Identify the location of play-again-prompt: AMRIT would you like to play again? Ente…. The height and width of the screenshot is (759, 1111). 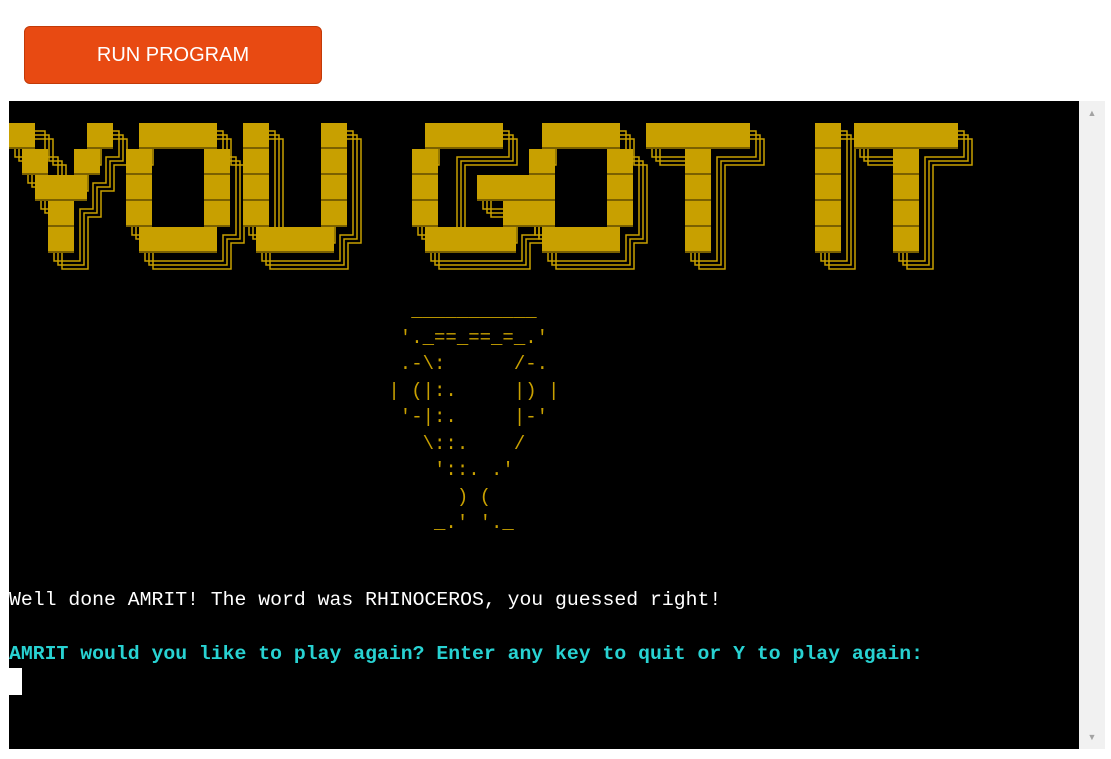
(466, 654).